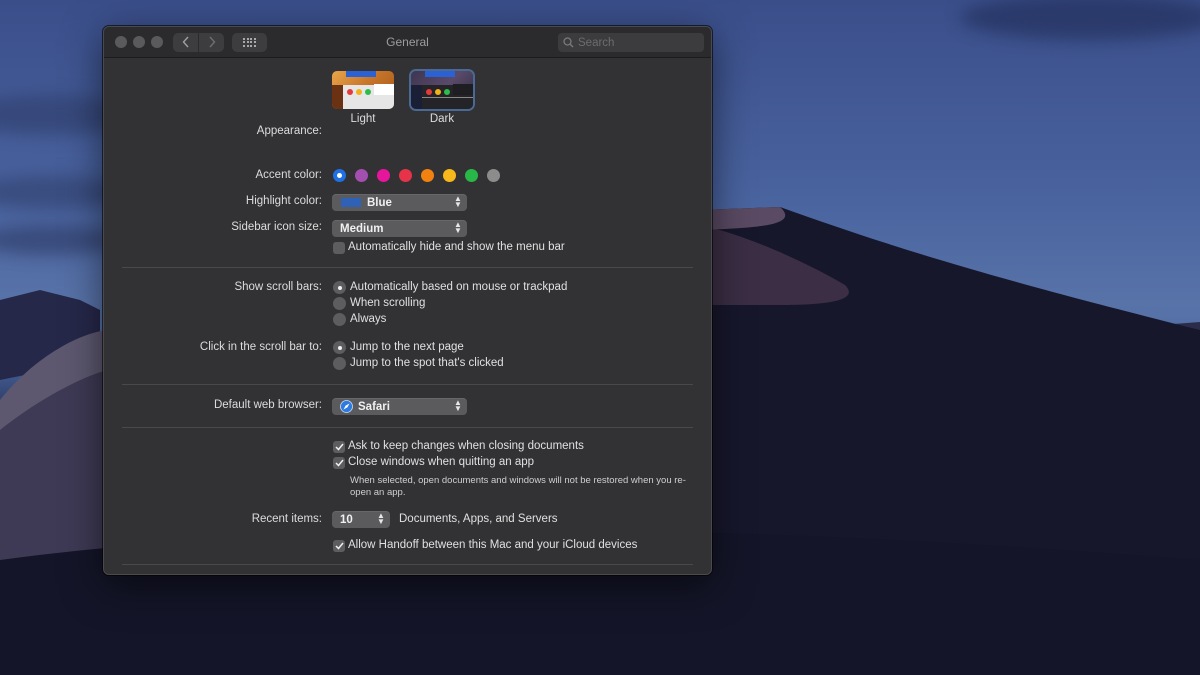 This screenshot has width=1200, height=675. What do you see at coordinates (362, 228) in the screenshot?
I see `sidebar-icon-size-value: Medium` at bounding box center [362, 228].